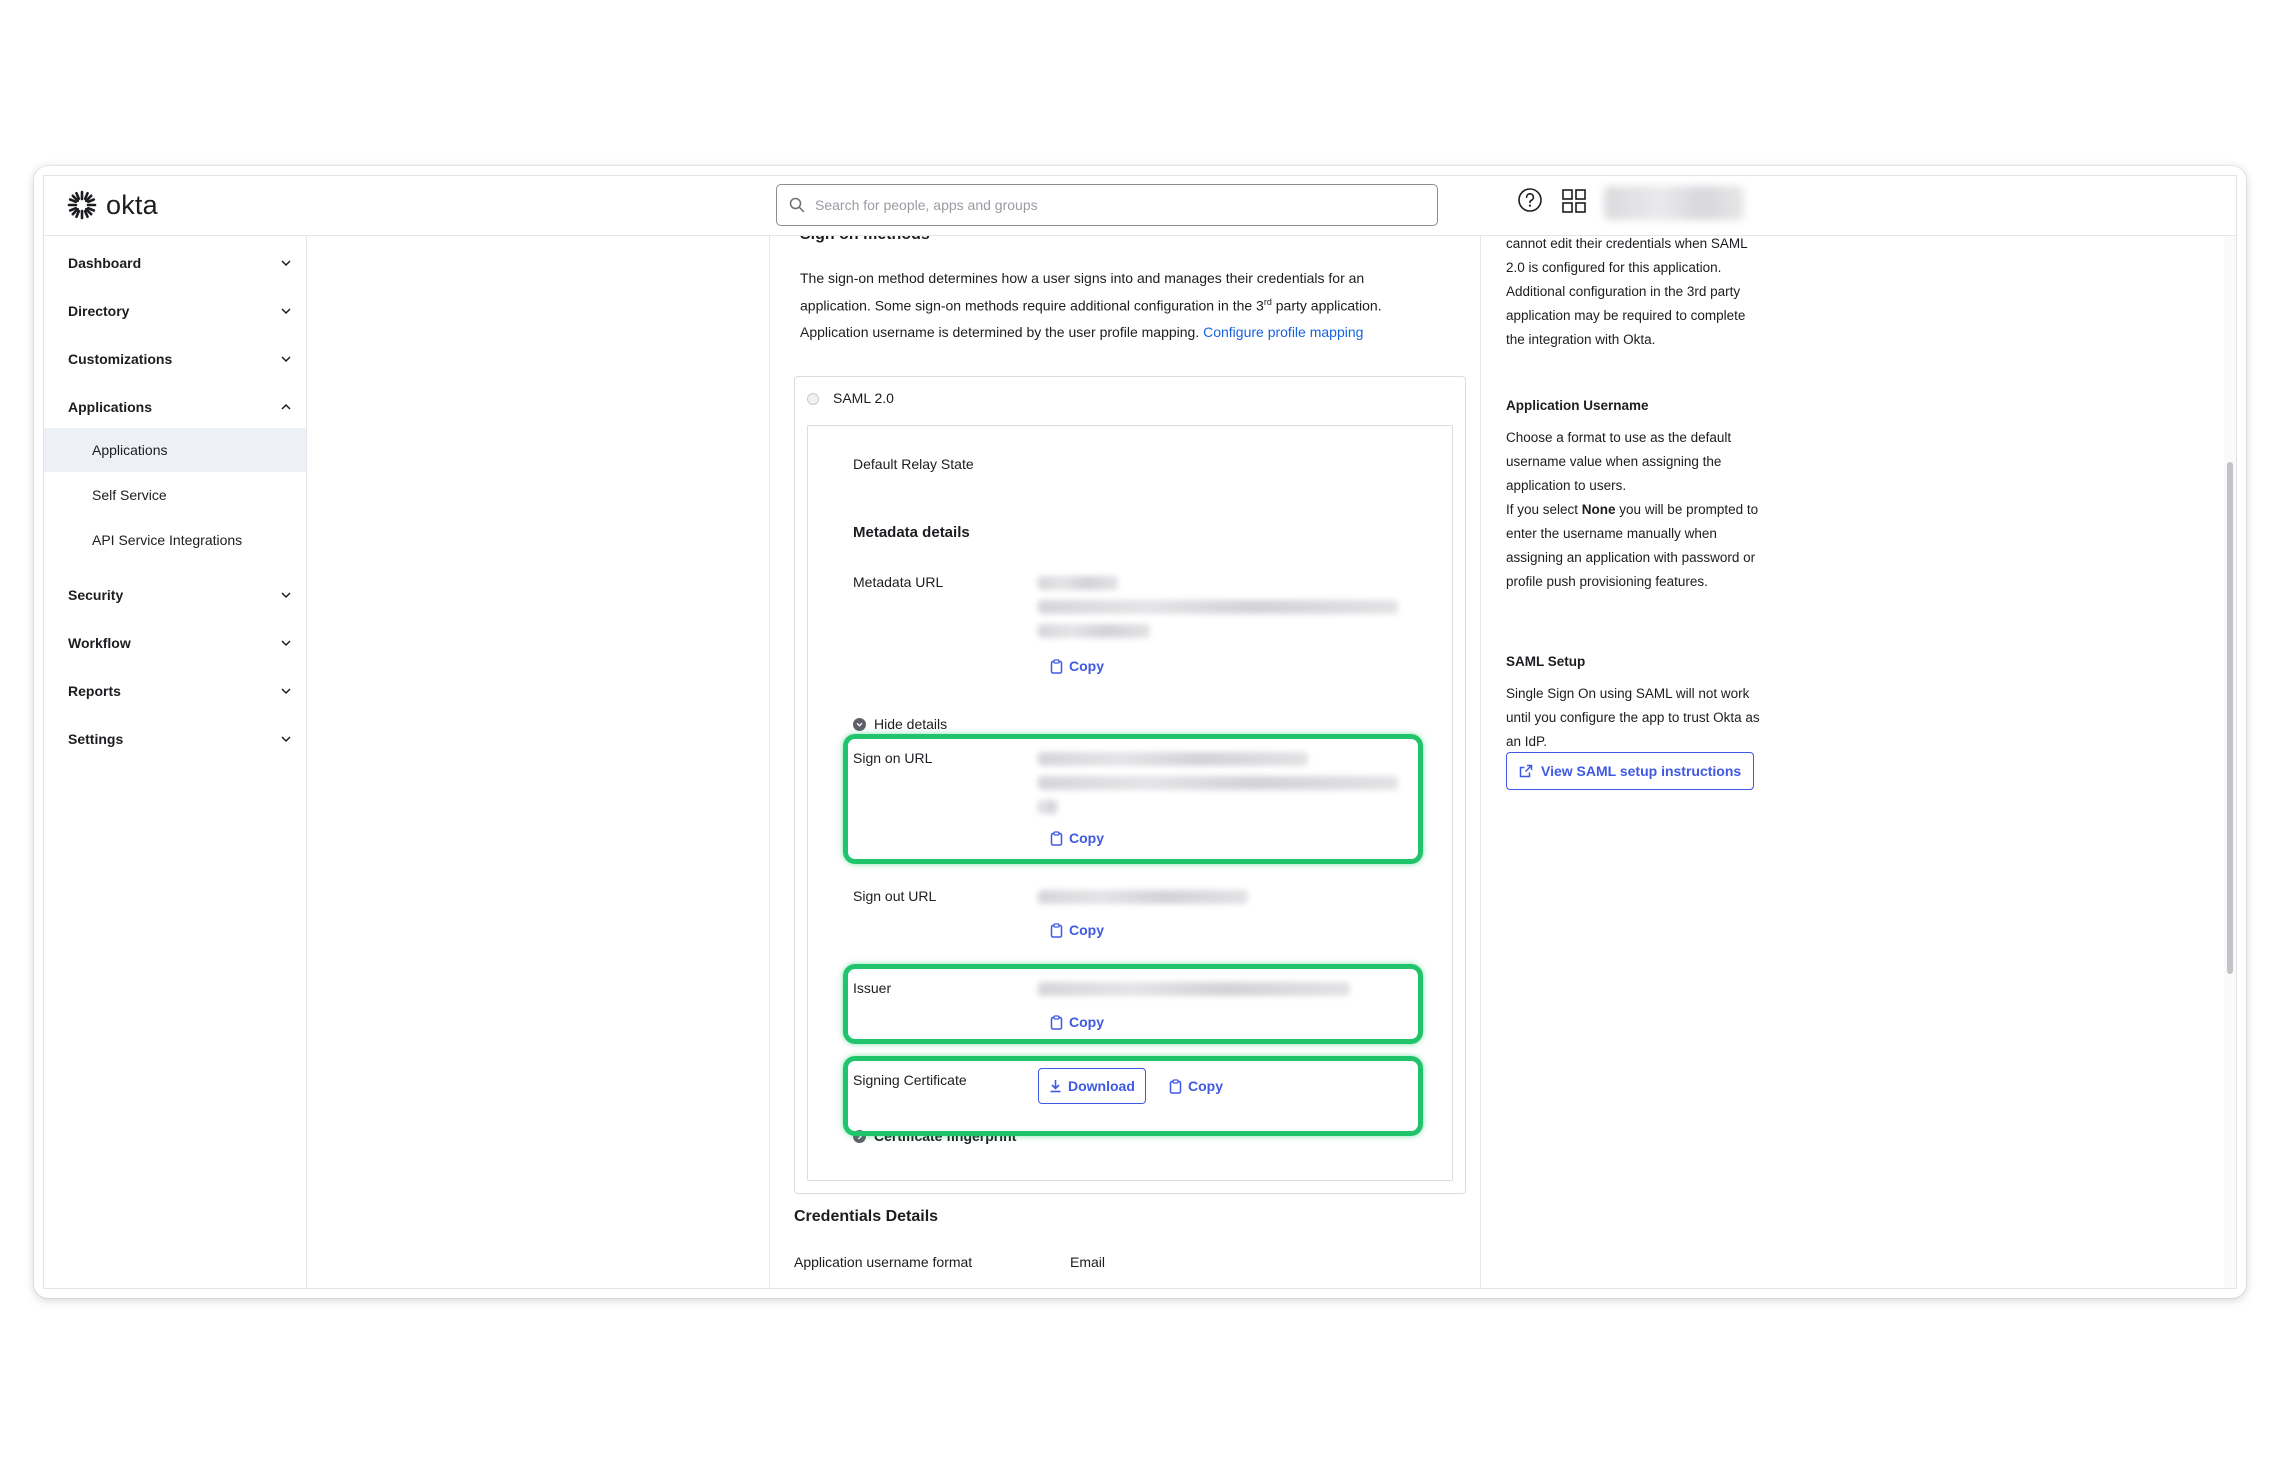 The height and width of the screenshot is (1480, 2280). Describe the element at coordinates (82, 205) in the screenshot. I see `okta-sunburst-icon` at that location.